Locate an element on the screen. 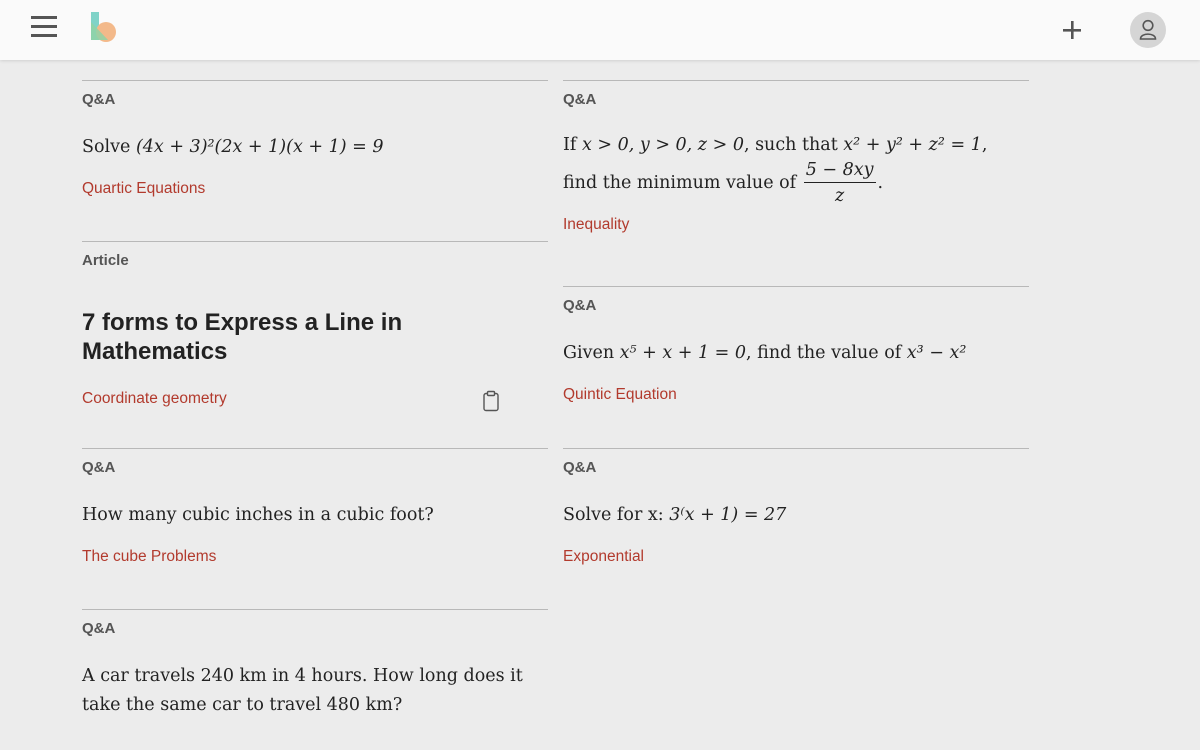 Image resolution: width=1200 pixels, height=750 pixels. question-text: Solve (4x + 3)²(2x + 1)(x + 1) = 9 is located at coordinates (315, 147).